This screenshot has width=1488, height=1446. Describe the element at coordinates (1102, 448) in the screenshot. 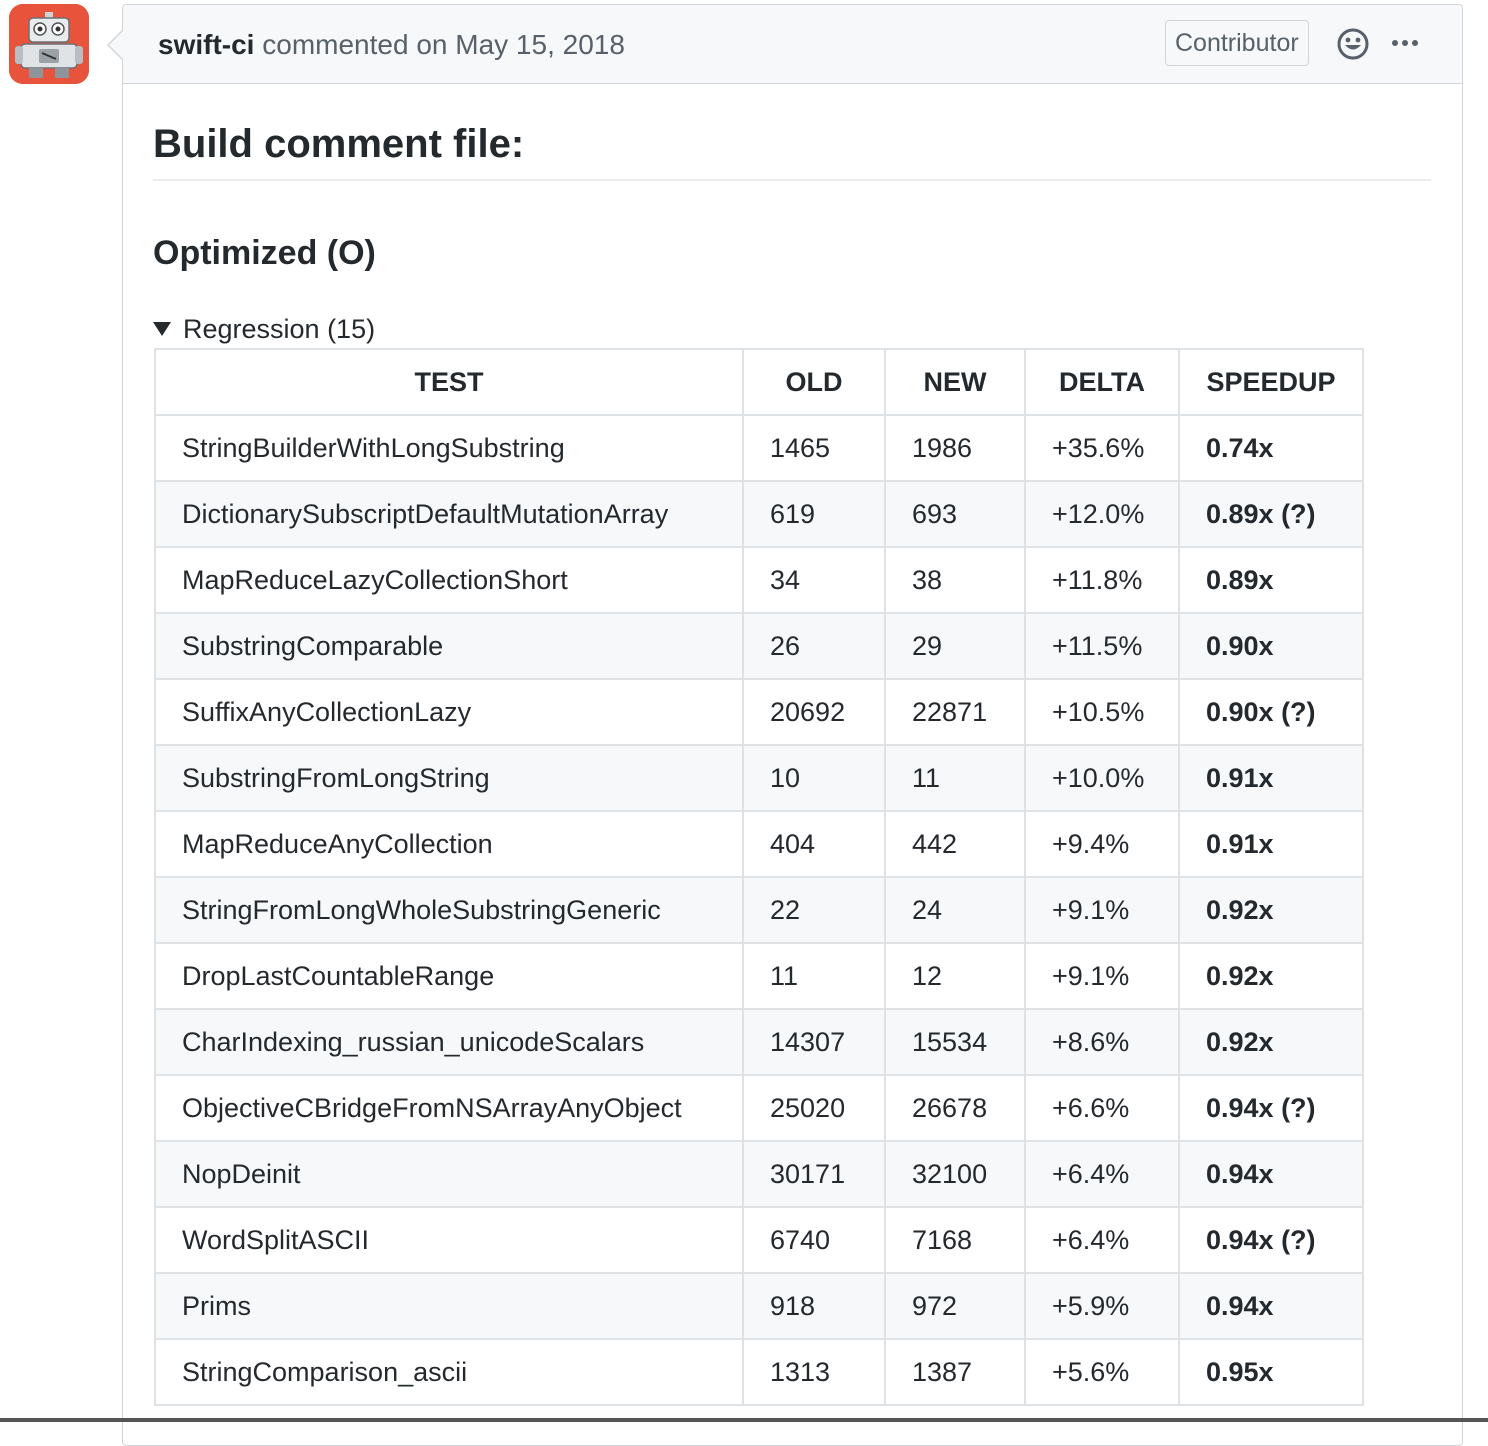

I see `cell-delta: +35.6%` at that location.